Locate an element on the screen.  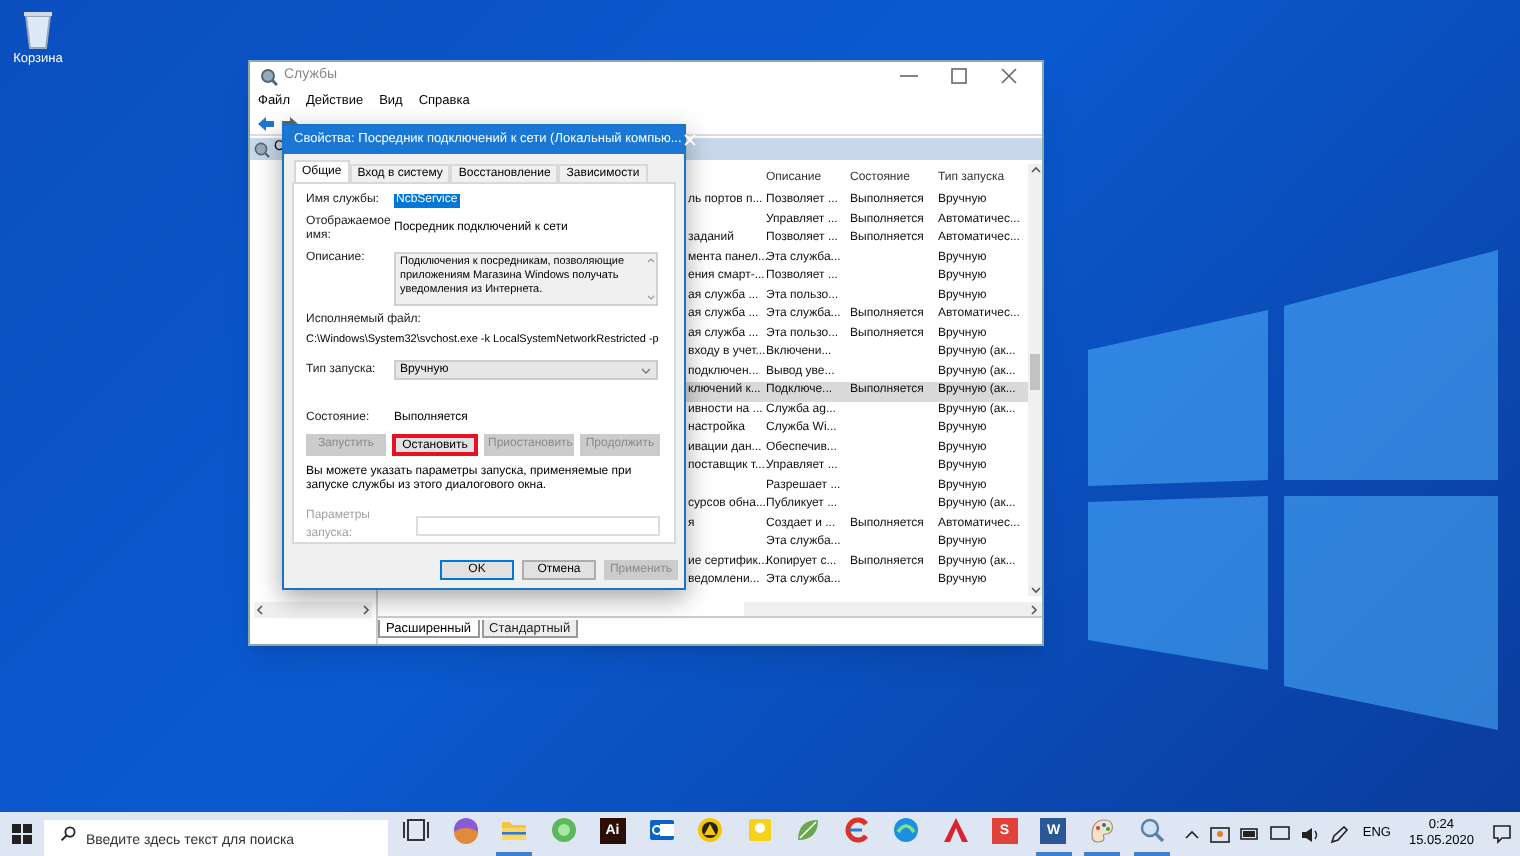
pen-icon is located at coordinates (1339, 834).